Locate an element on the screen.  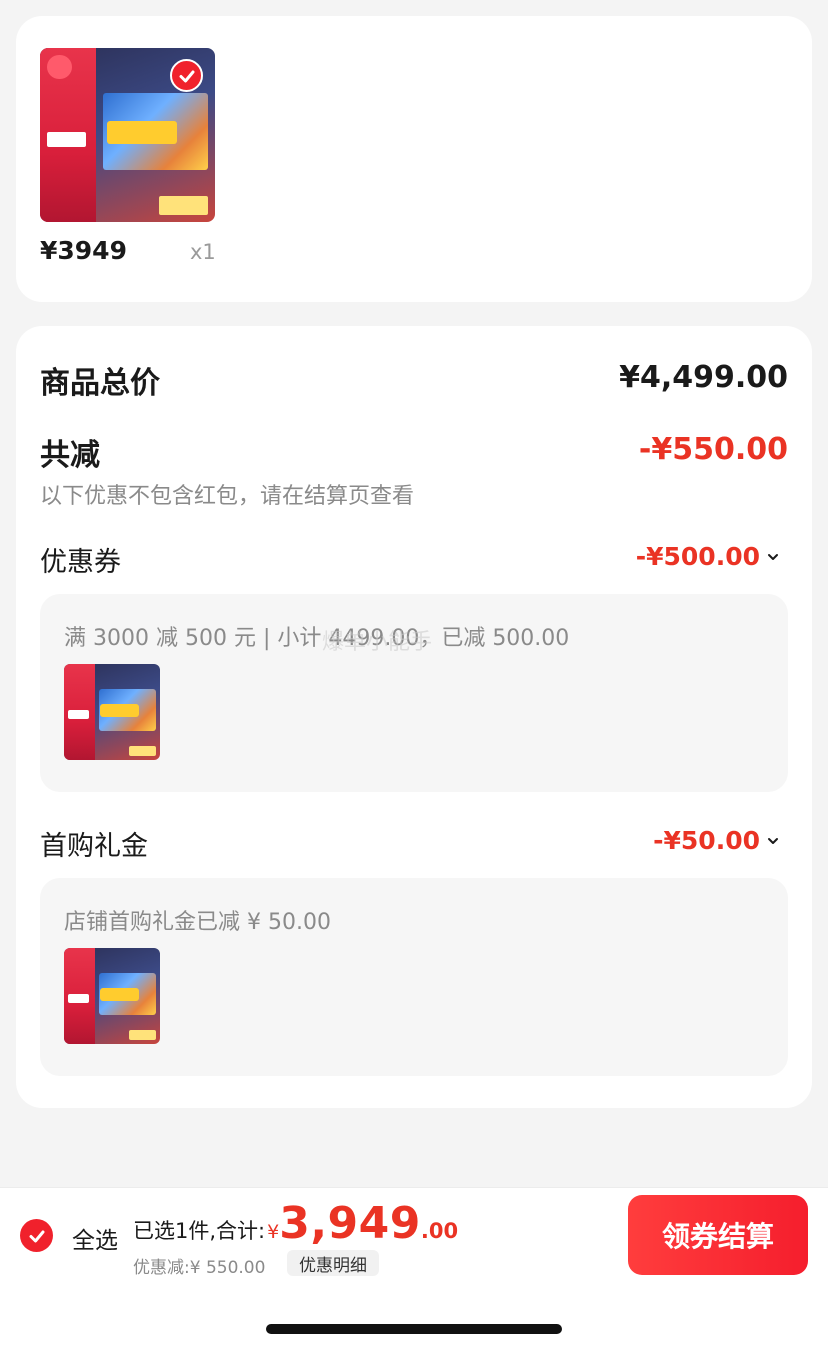
first-purchase-product-thumb is located at coordinates (112, 996).